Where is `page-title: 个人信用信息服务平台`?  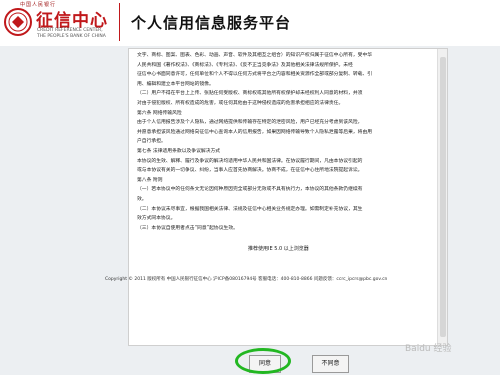 page-title: 个人信用信息服务平台 is located at coordinates (211, 23).